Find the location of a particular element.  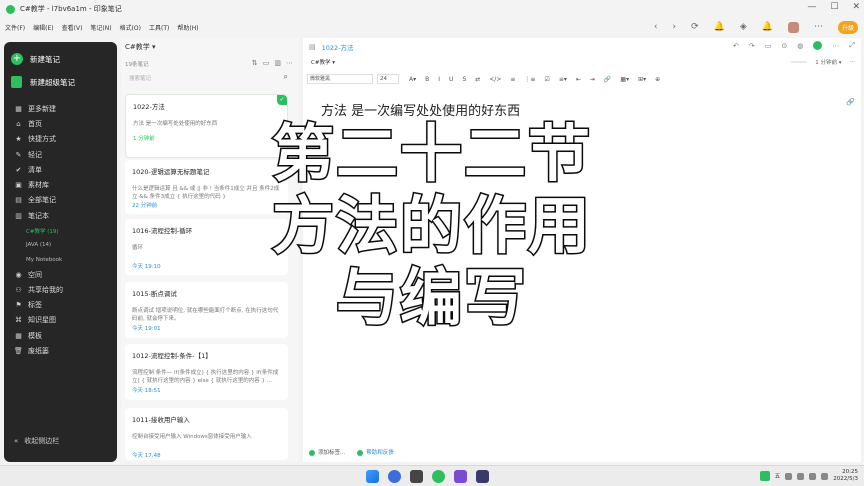

collapse-icon: « is located at coordinates (16, 441).